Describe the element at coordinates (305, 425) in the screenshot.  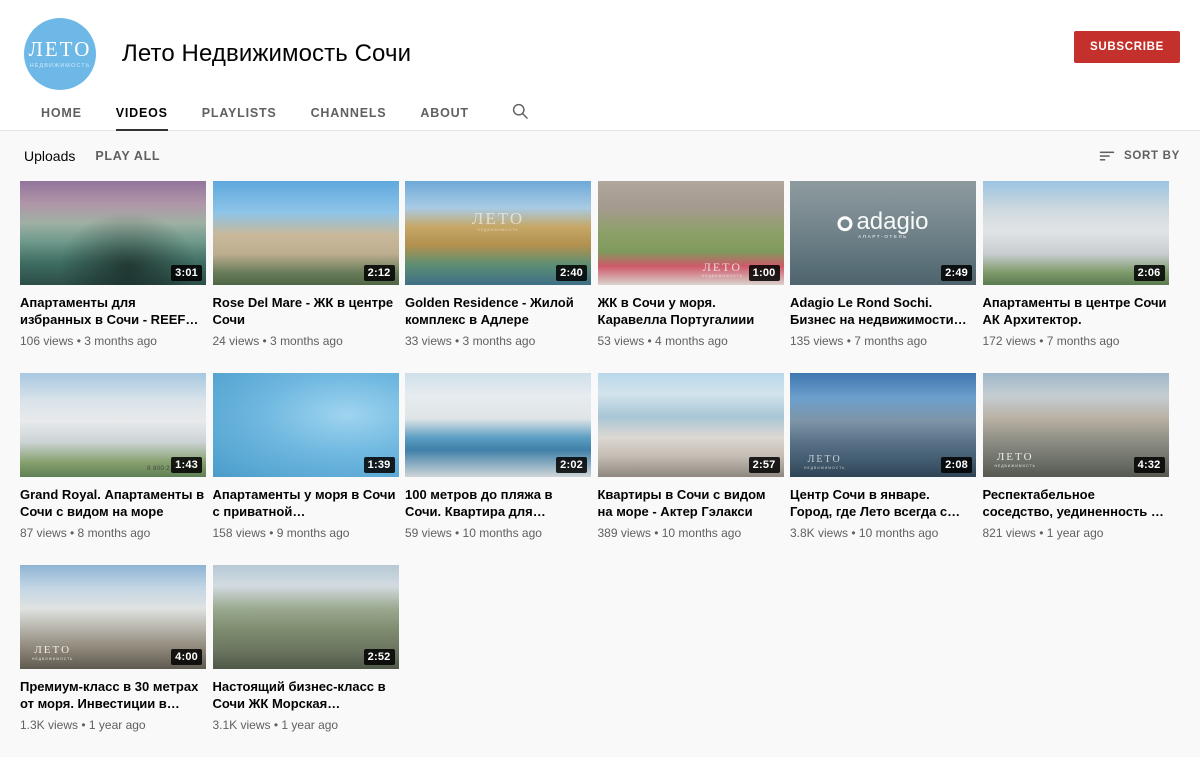
I see `video-thumbnail: 1:39` at that location.